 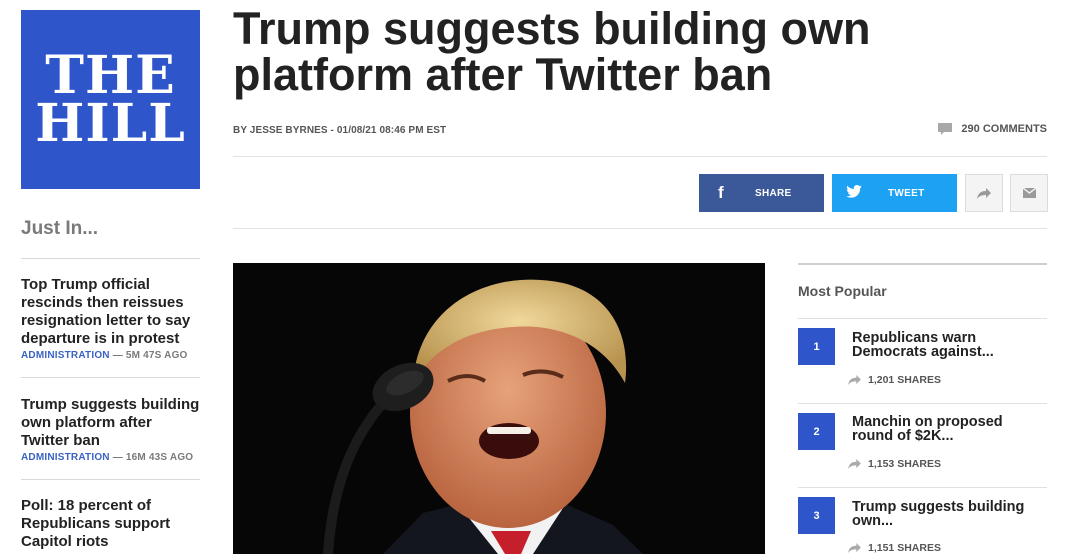 I want to click on popular-item-shares: 1,151 SHARES, so click(x=894, y=548).